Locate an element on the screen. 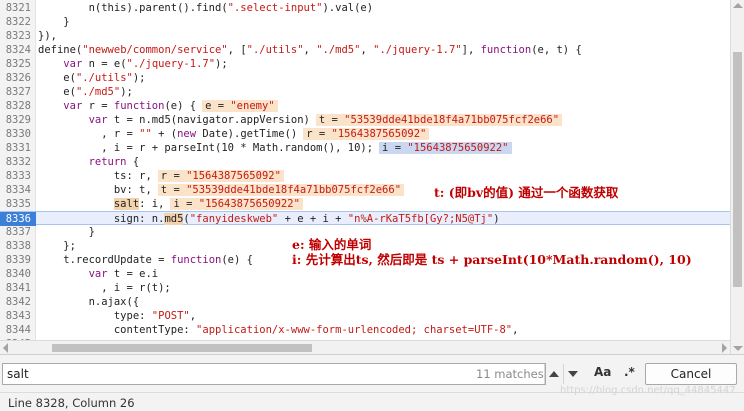 This screenshot has width=744, height=411. code-text: return { is located at coordinates (89, 162).